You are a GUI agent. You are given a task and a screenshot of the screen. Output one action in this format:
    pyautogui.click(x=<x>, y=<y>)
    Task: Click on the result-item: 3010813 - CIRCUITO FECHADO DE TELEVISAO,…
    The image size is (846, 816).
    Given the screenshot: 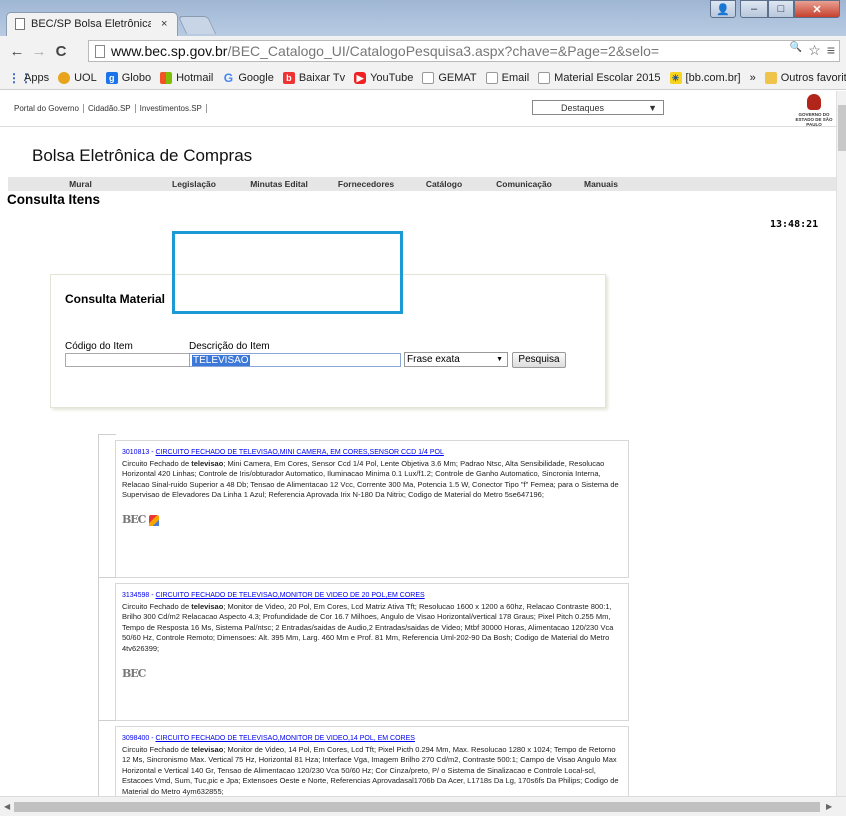 What is the action you would take?
    pyautogui.click(x=372, y=509)
    